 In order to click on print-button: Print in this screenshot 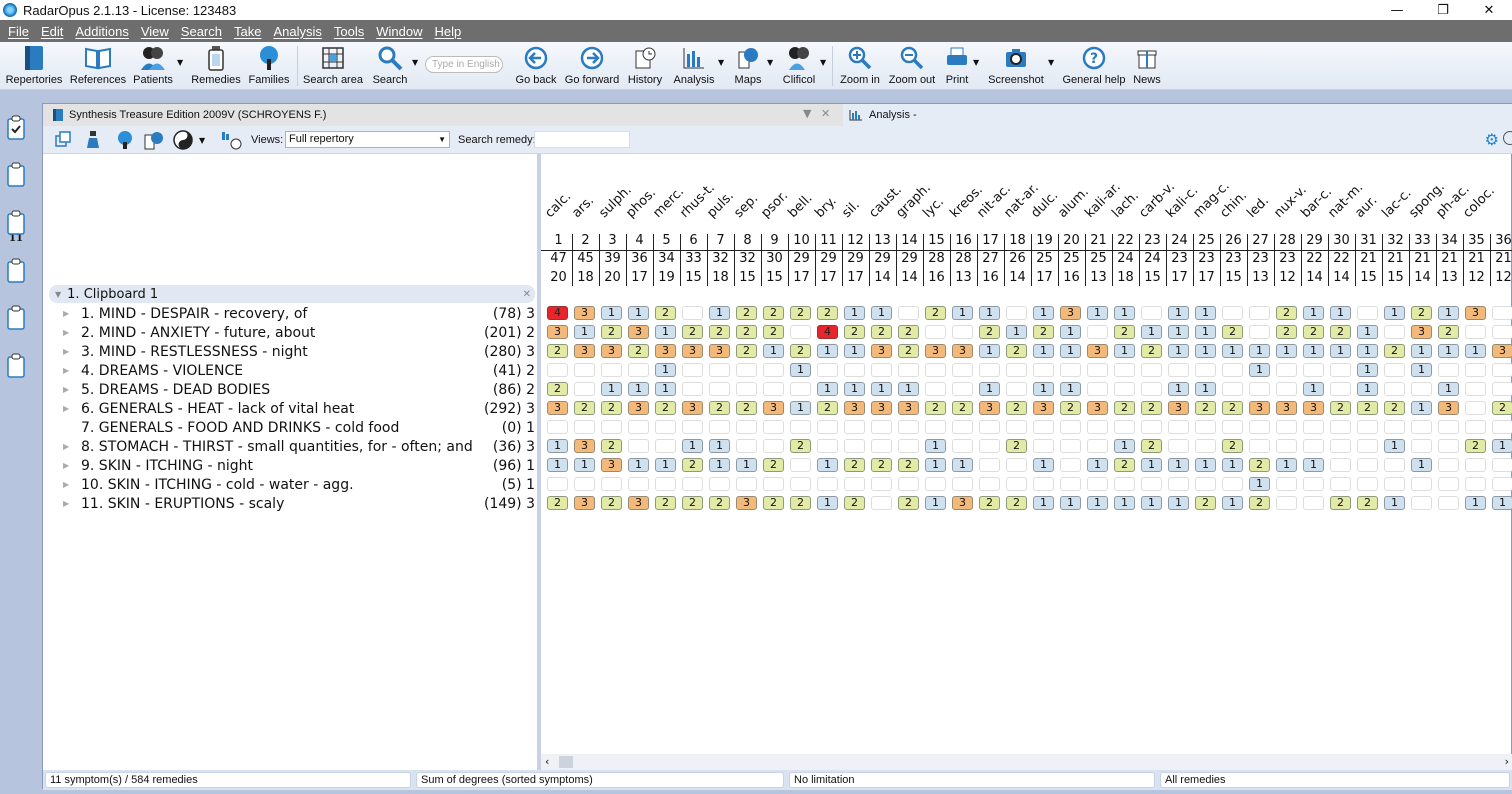, I will do `click(957, 66)`.